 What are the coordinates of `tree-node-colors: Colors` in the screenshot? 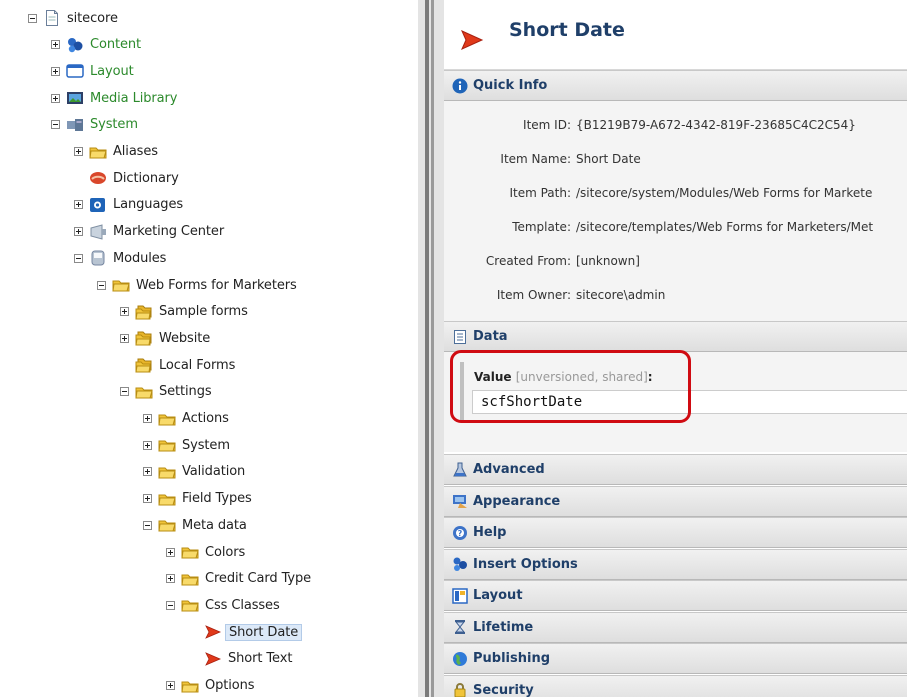 It's located at (207, 552).